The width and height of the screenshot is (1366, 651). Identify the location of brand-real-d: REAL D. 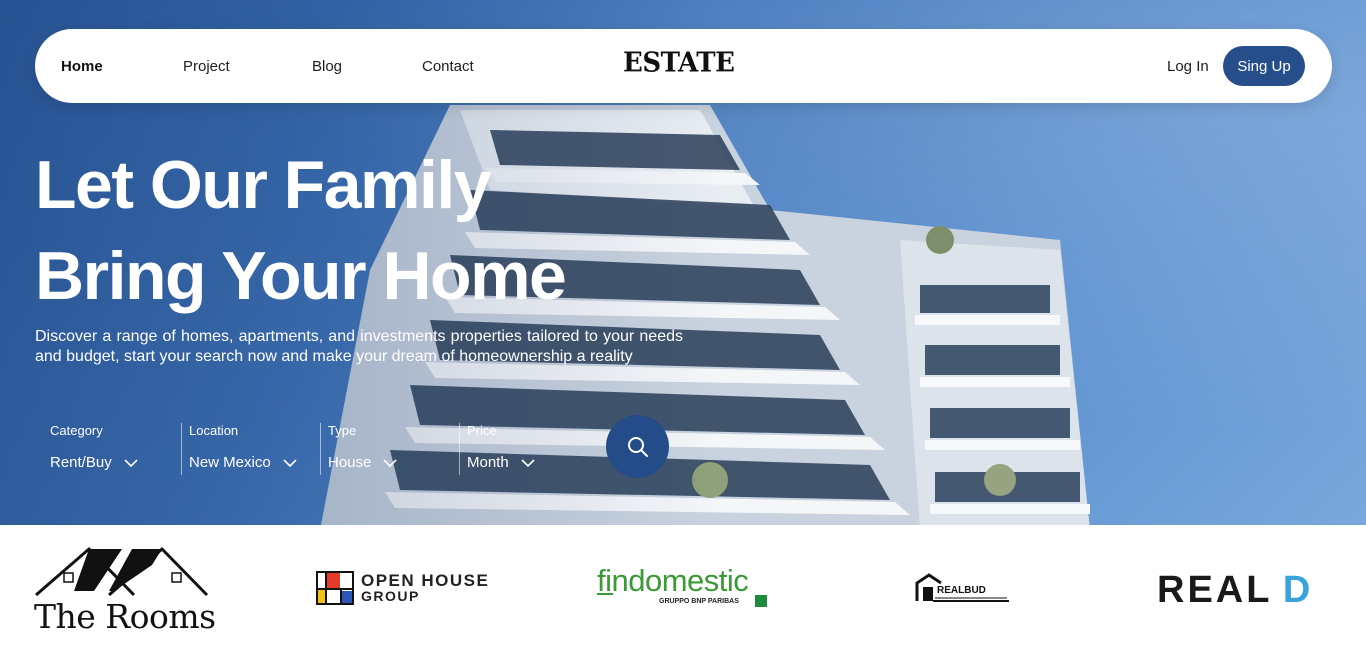
(1247, 590).